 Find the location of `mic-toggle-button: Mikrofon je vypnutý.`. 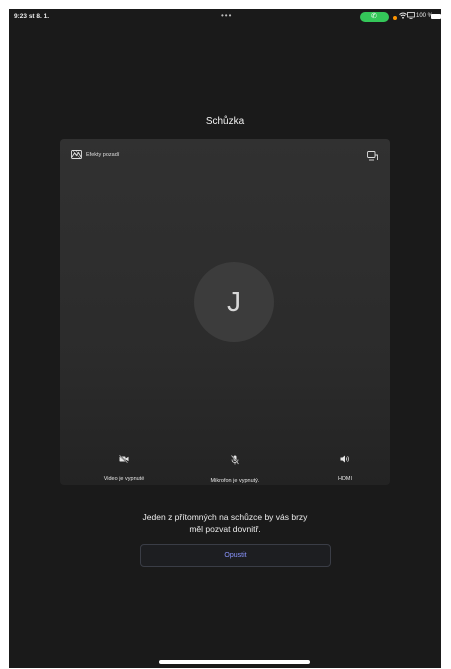

mic-toggle-button: Mikrofon je vypnutý. is located at coordinates (235, 471).